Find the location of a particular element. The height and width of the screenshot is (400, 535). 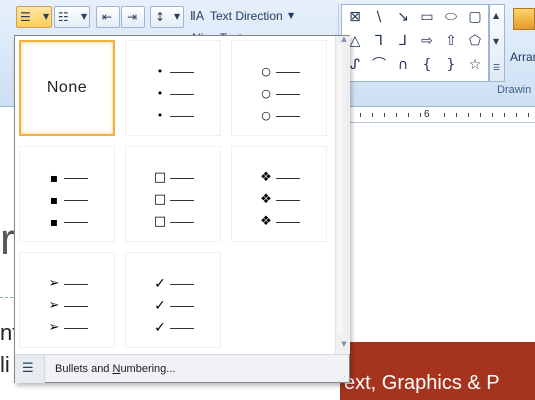

right-arrow-shape-icon: ⇨ is located at coordinates (427, 41).